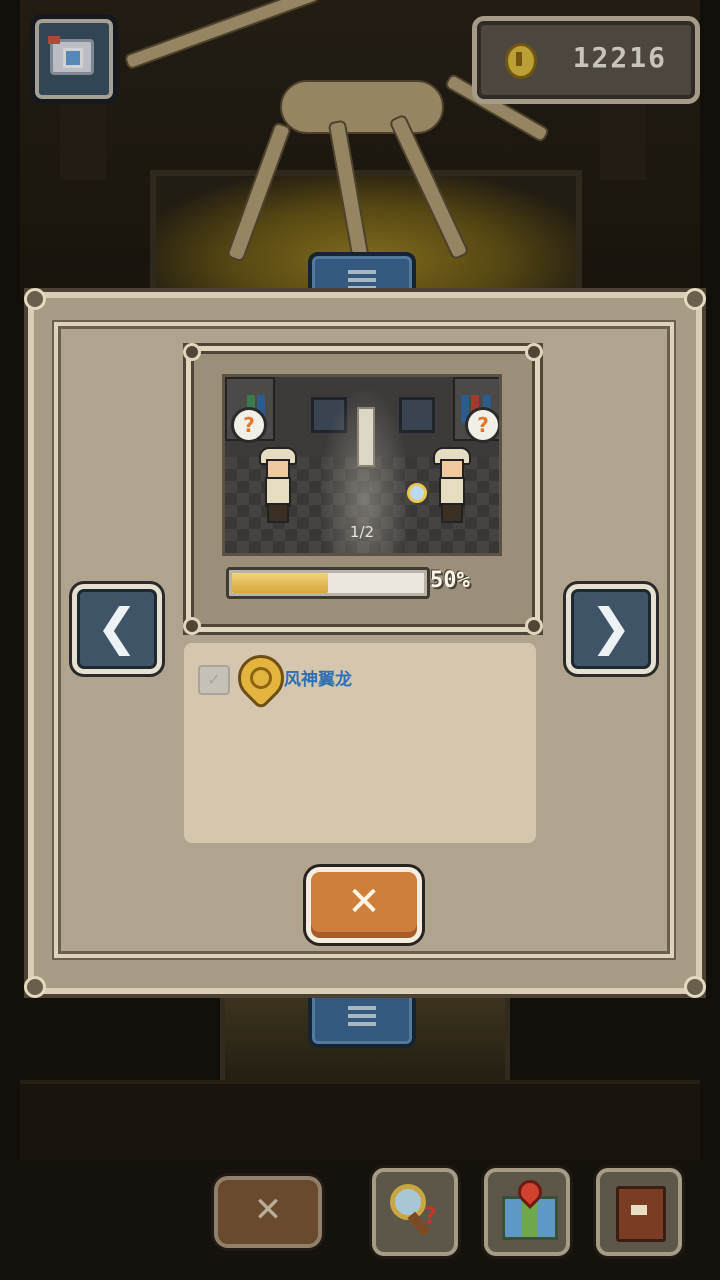  I want to click on fossil-checkbox: ✓, so click(214, 680).